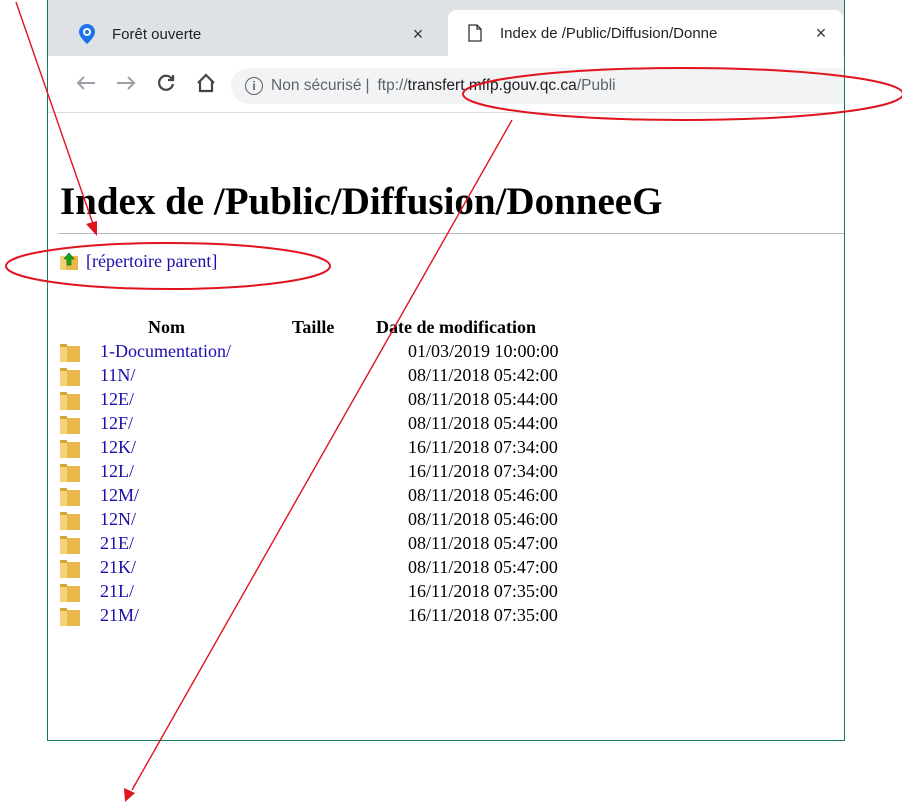  I want to click on table-row: 21K/08/11/2018 05:47:00, so click(360, 569).